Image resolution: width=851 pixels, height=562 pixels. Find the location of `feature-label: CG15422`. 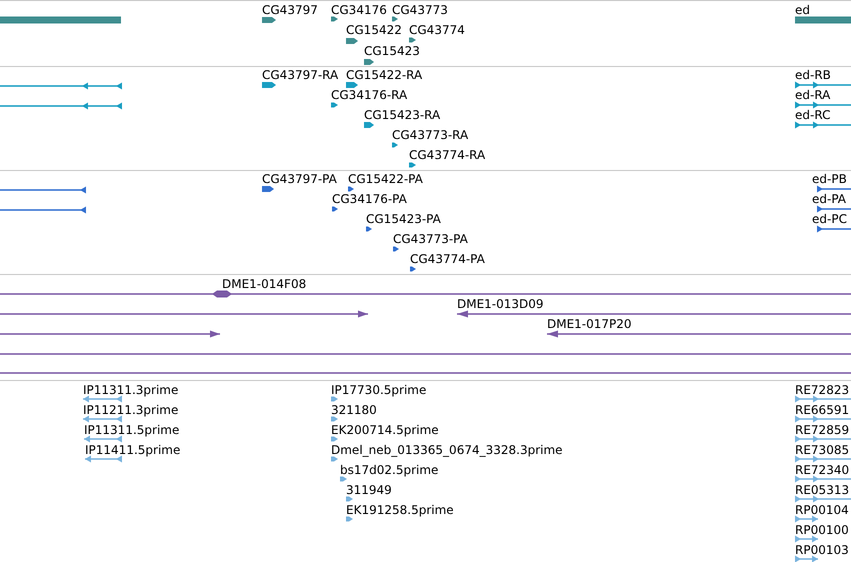

feature-label: CG15422 is located at coordinates (374, 30).